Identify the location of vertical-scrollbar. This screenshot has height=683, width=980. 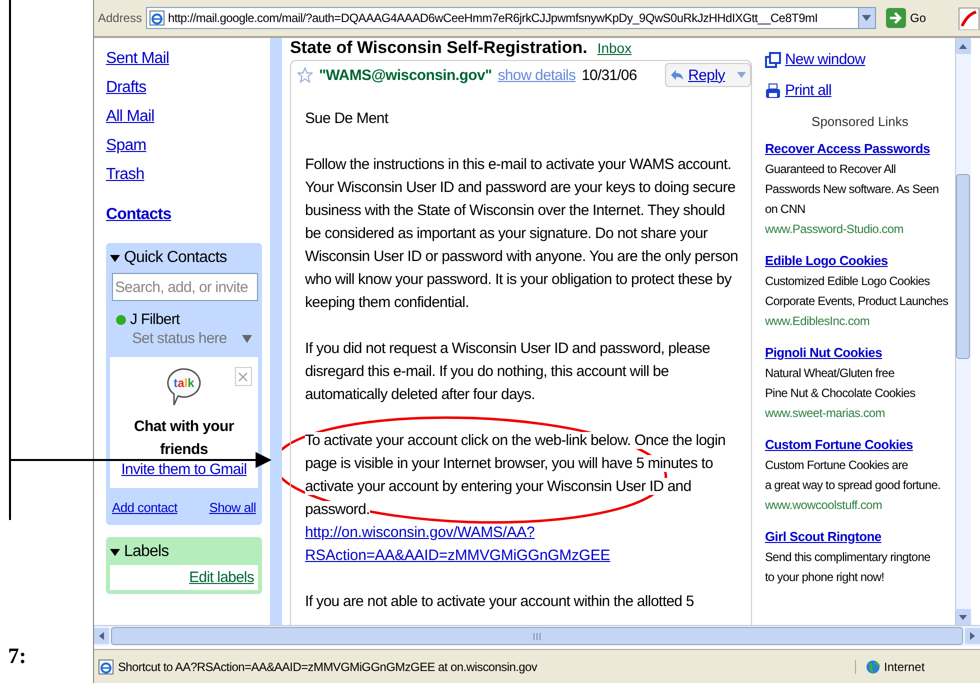
(962, 331).